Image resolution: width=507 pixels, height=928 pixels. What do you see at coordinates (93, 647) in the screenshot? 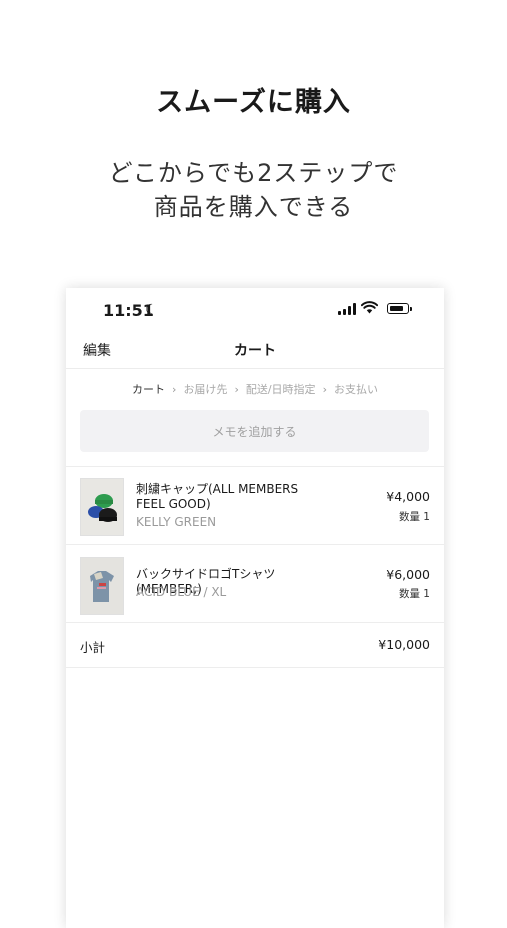
I see `subtotal-label: 小計` at bounding box center [93, 647].